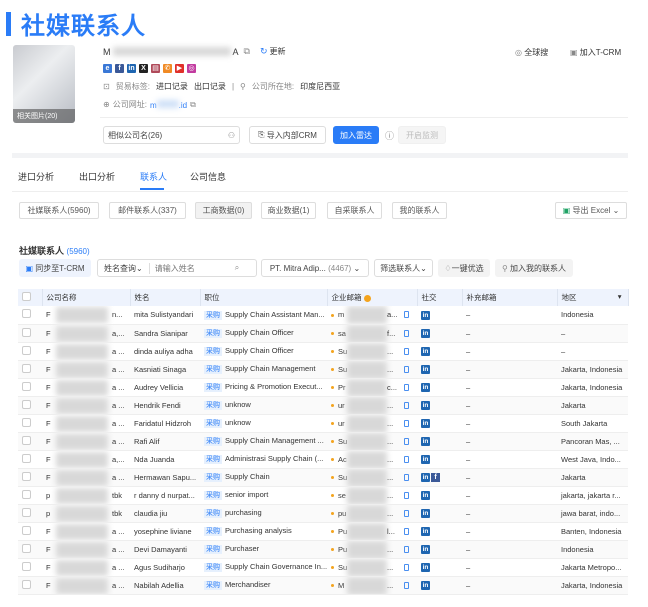  Describe the element at coordinates (534, 268) in the screenshot. I see `add-my-contacts-button: ⚲ 加入我的联系人` at that location.